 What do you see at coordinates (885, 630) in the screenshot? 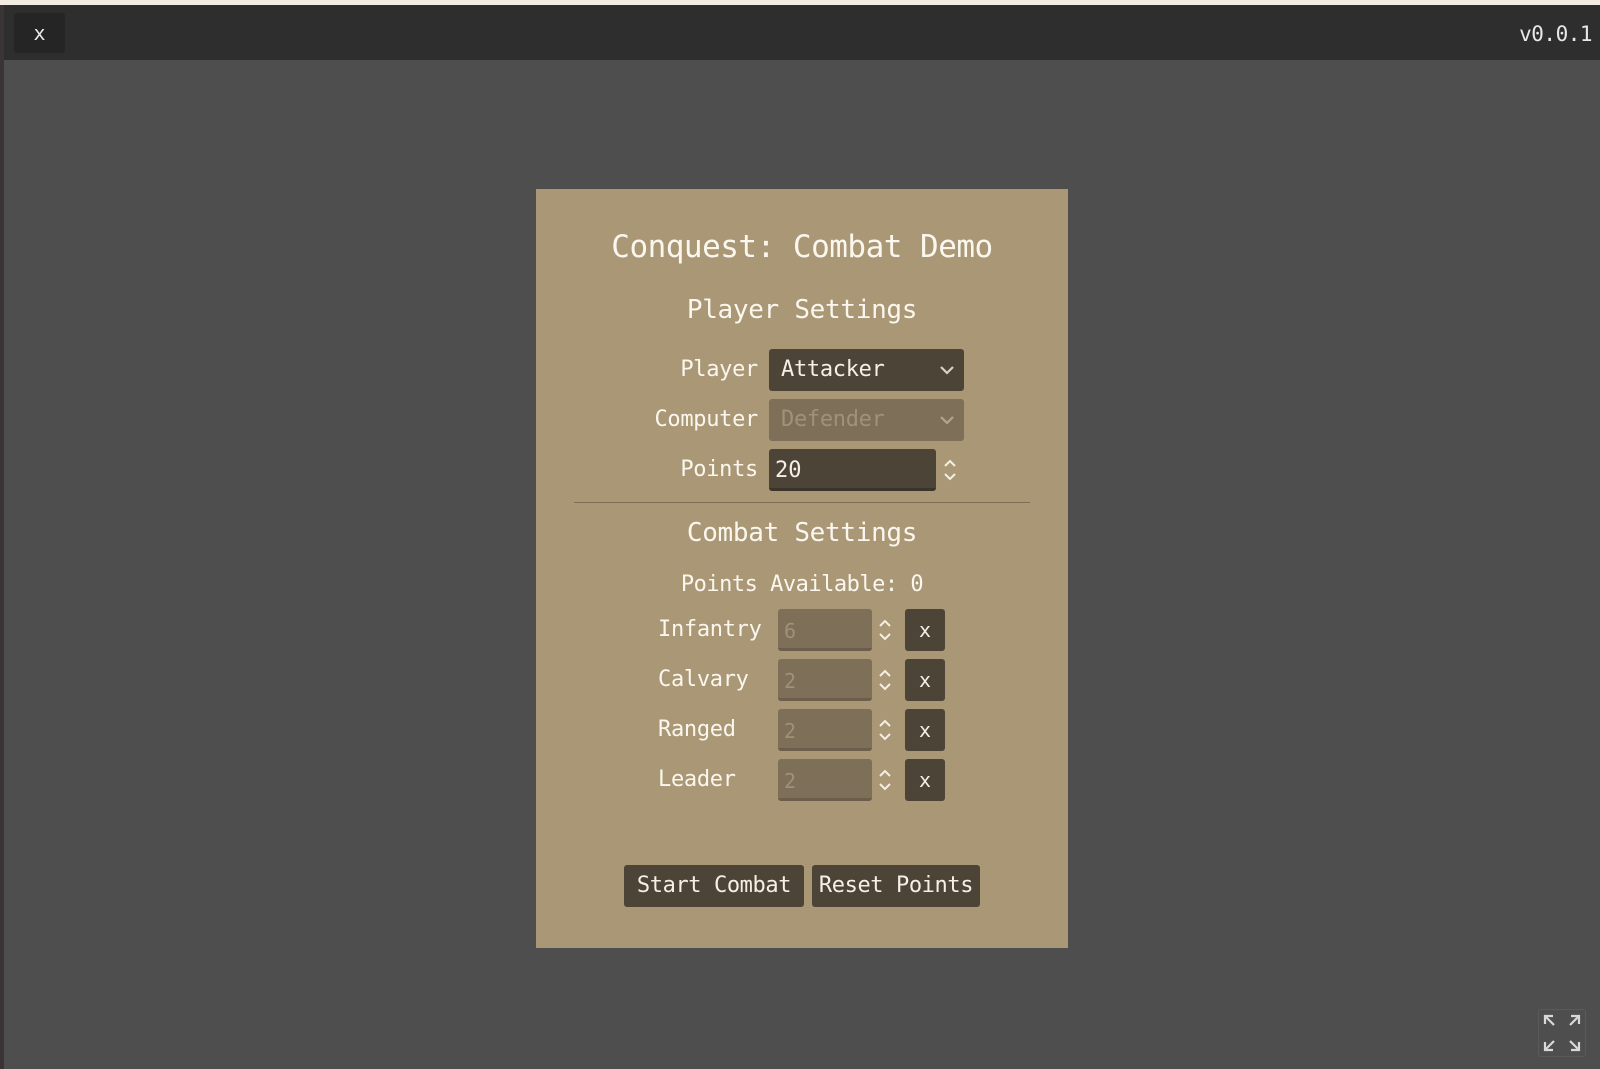
I see `infantry-spinner-icon` at bounding box center [885, 630].